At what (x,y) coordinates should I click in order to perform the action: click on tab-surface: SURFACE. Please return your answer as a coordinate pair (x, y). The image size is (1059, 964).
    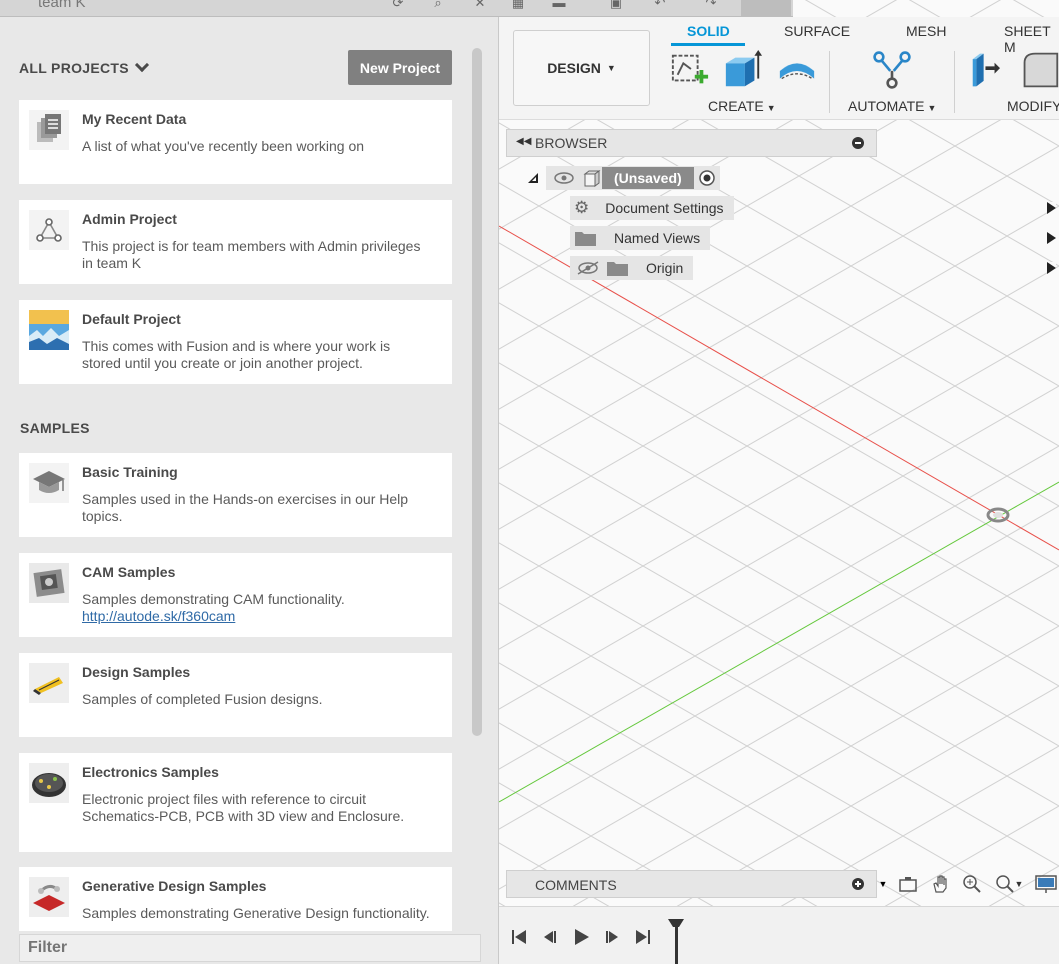
    Looking at the image, I should click on (817, 31).